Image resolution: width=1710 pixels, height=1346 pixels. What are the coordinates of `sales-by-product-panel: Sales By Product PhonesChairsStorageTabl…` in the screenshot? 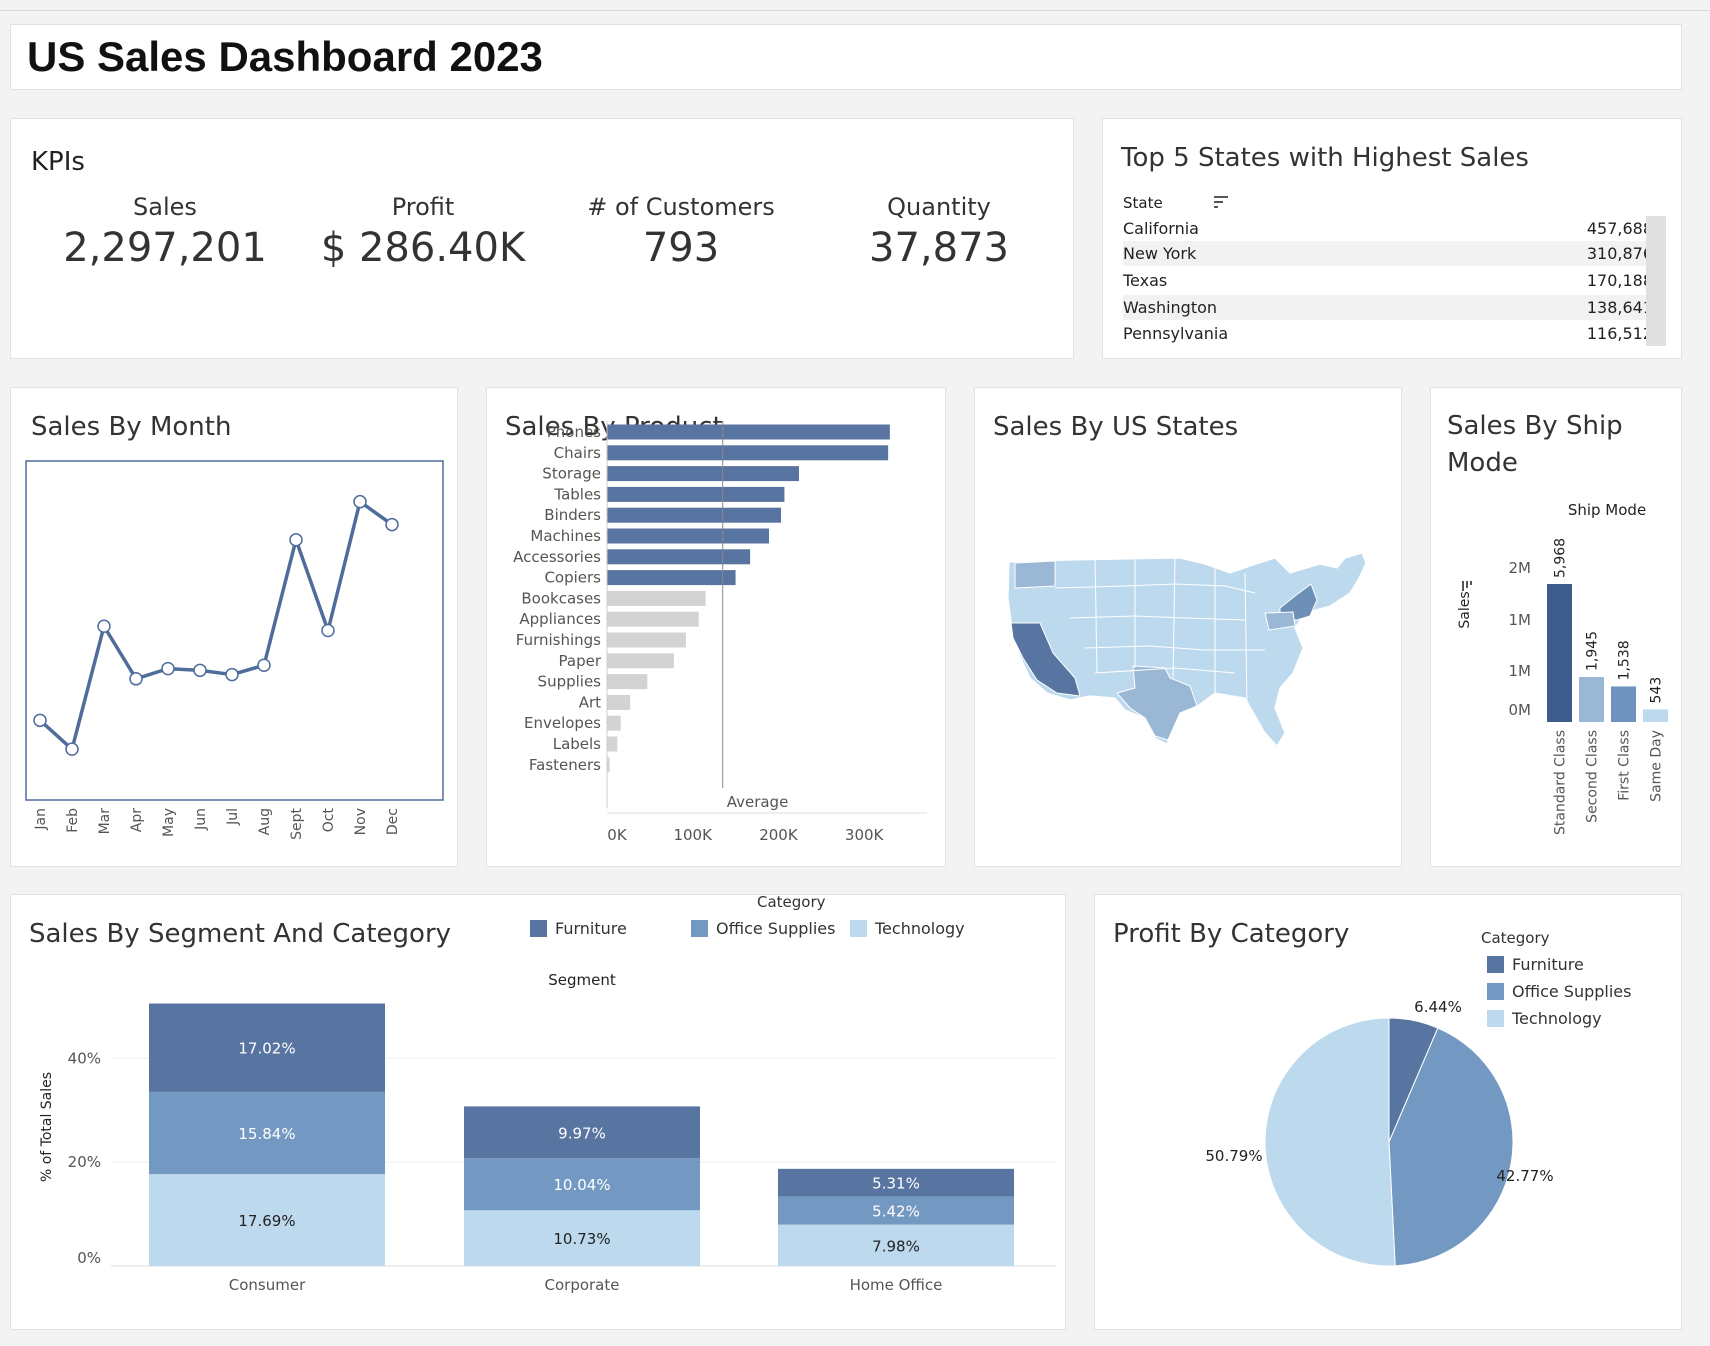 It's located at (716, 627).